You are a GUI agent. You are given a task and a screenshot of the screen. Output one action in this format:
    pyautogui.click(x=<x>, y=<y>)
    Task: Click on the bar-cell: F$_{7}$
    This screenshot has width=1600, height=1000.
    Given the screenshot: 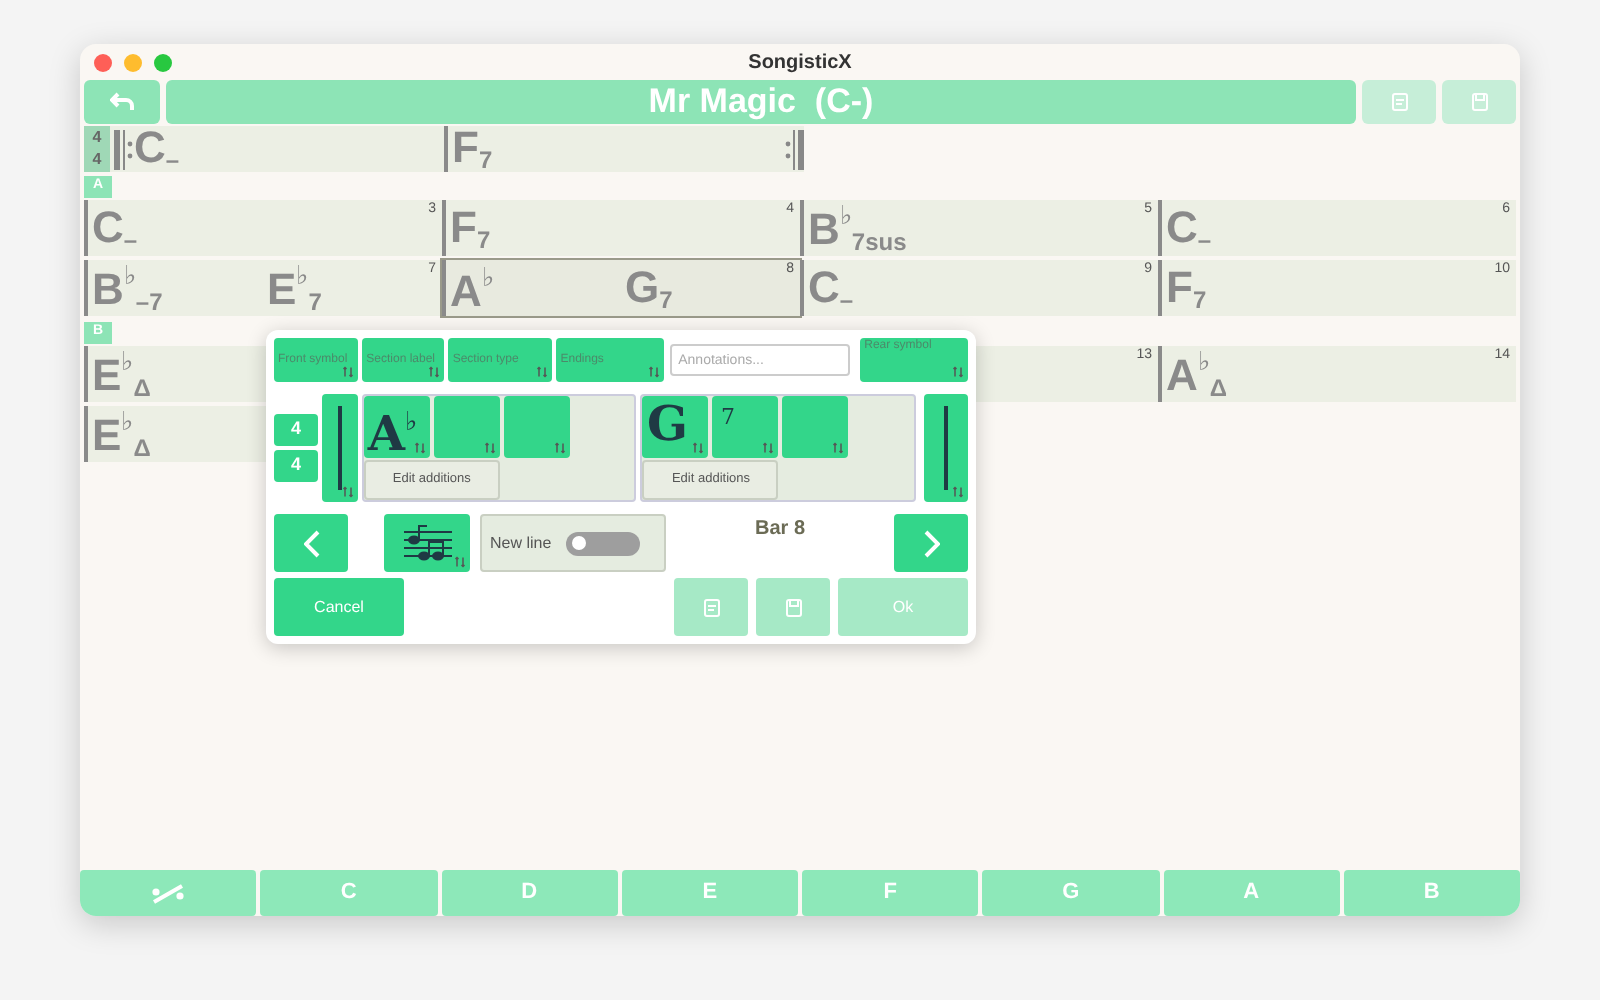 What is the action you would take?
    pyautogui.click(x=624, y=149)
    